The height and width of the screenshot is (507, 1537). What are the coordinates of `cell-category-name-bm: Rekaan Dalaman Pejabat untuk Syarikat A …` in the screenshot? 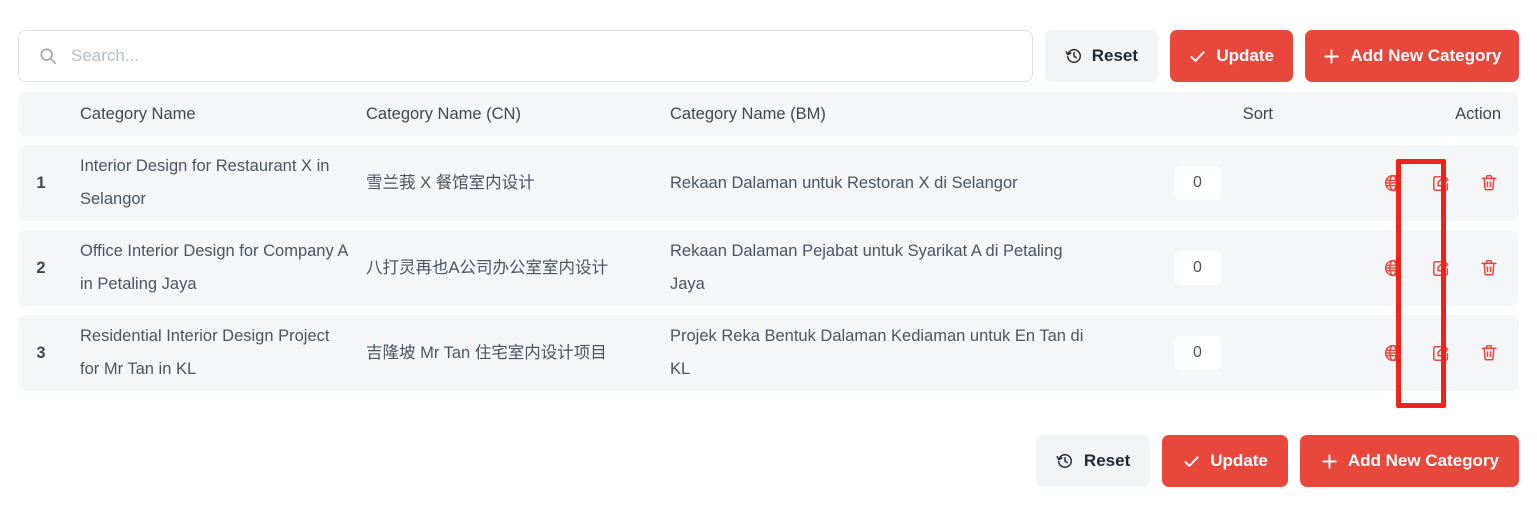 It's located at (866, 267).